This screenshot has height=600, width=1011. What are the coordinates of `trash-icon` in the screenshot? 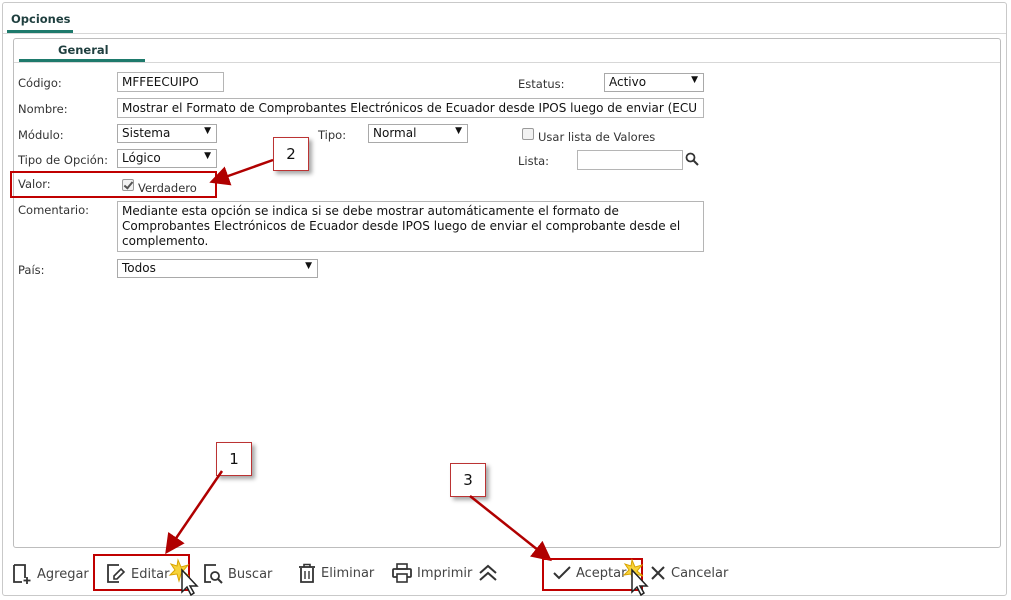 It's located at (307, 573).